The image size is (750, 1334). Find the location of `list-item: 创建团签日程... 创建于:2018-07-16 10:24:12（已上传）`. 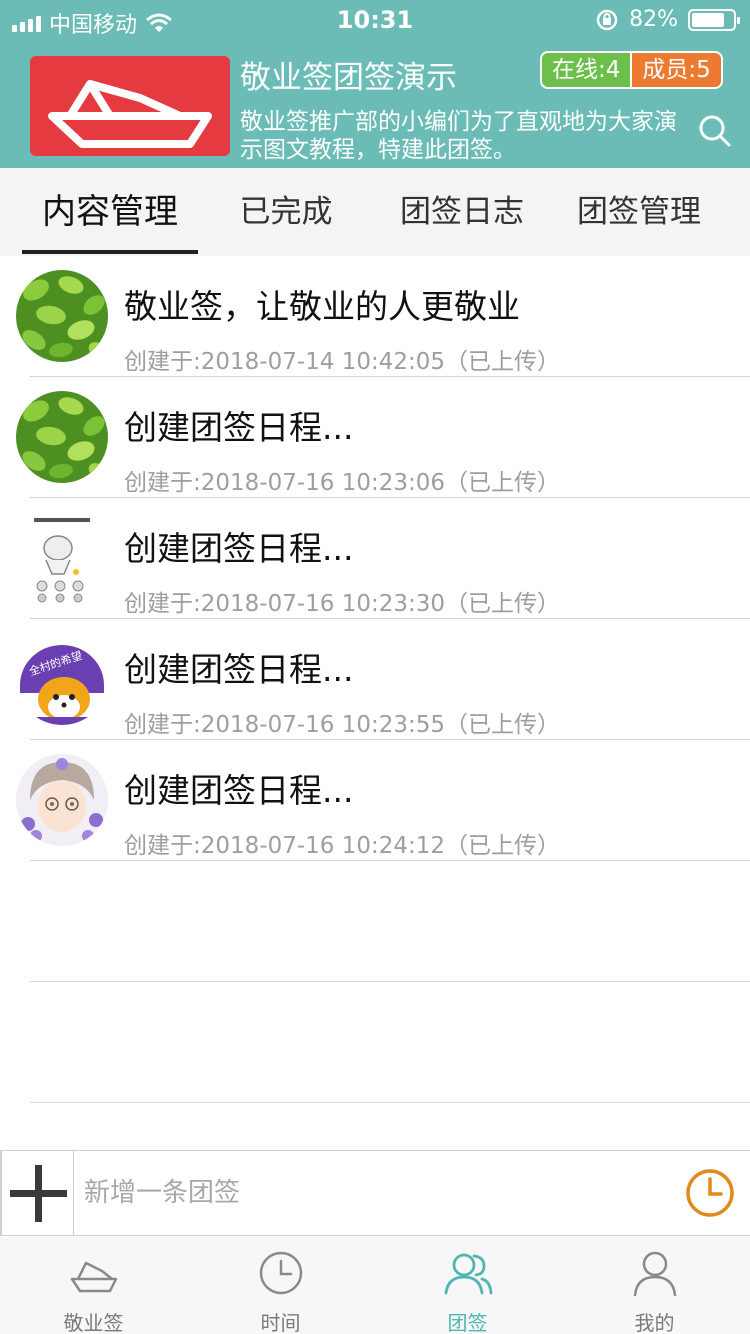

list-item: 创建团签日程... 创建于:2018-07-16 10:24:12（已上传） is located at coordinates (375, 800).